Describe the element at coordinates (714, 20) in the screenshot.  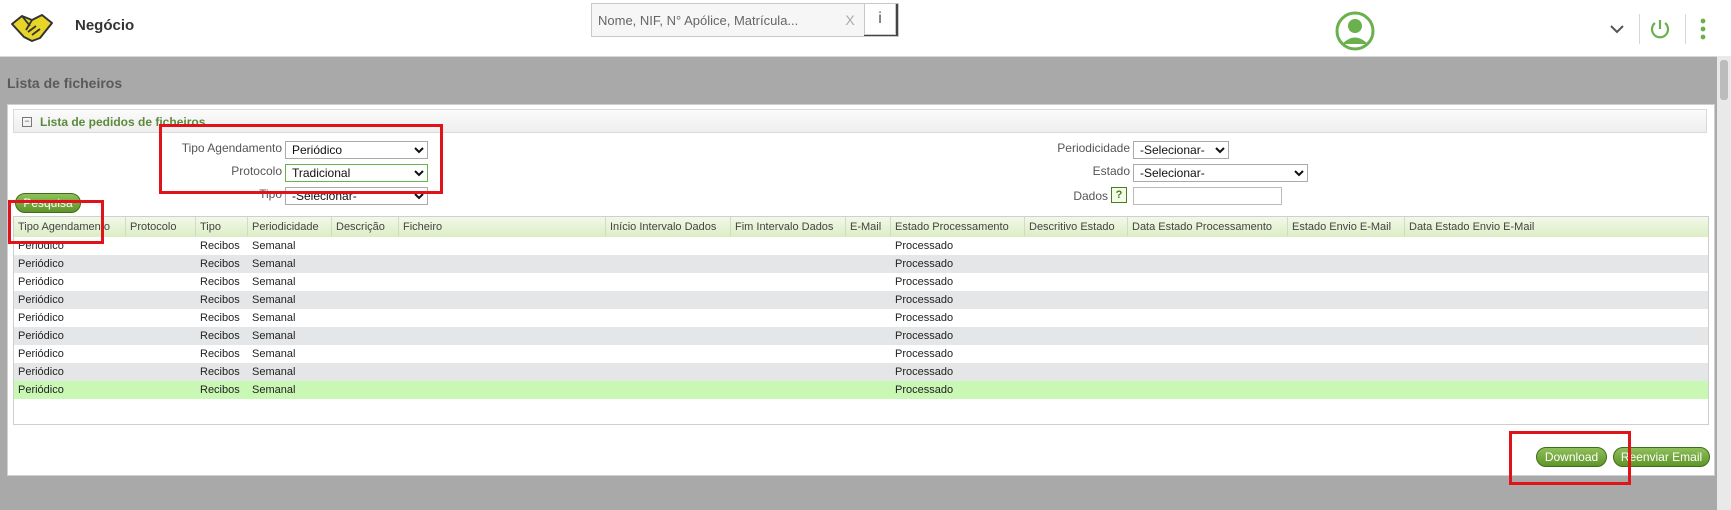
I see `search-input` at that location.